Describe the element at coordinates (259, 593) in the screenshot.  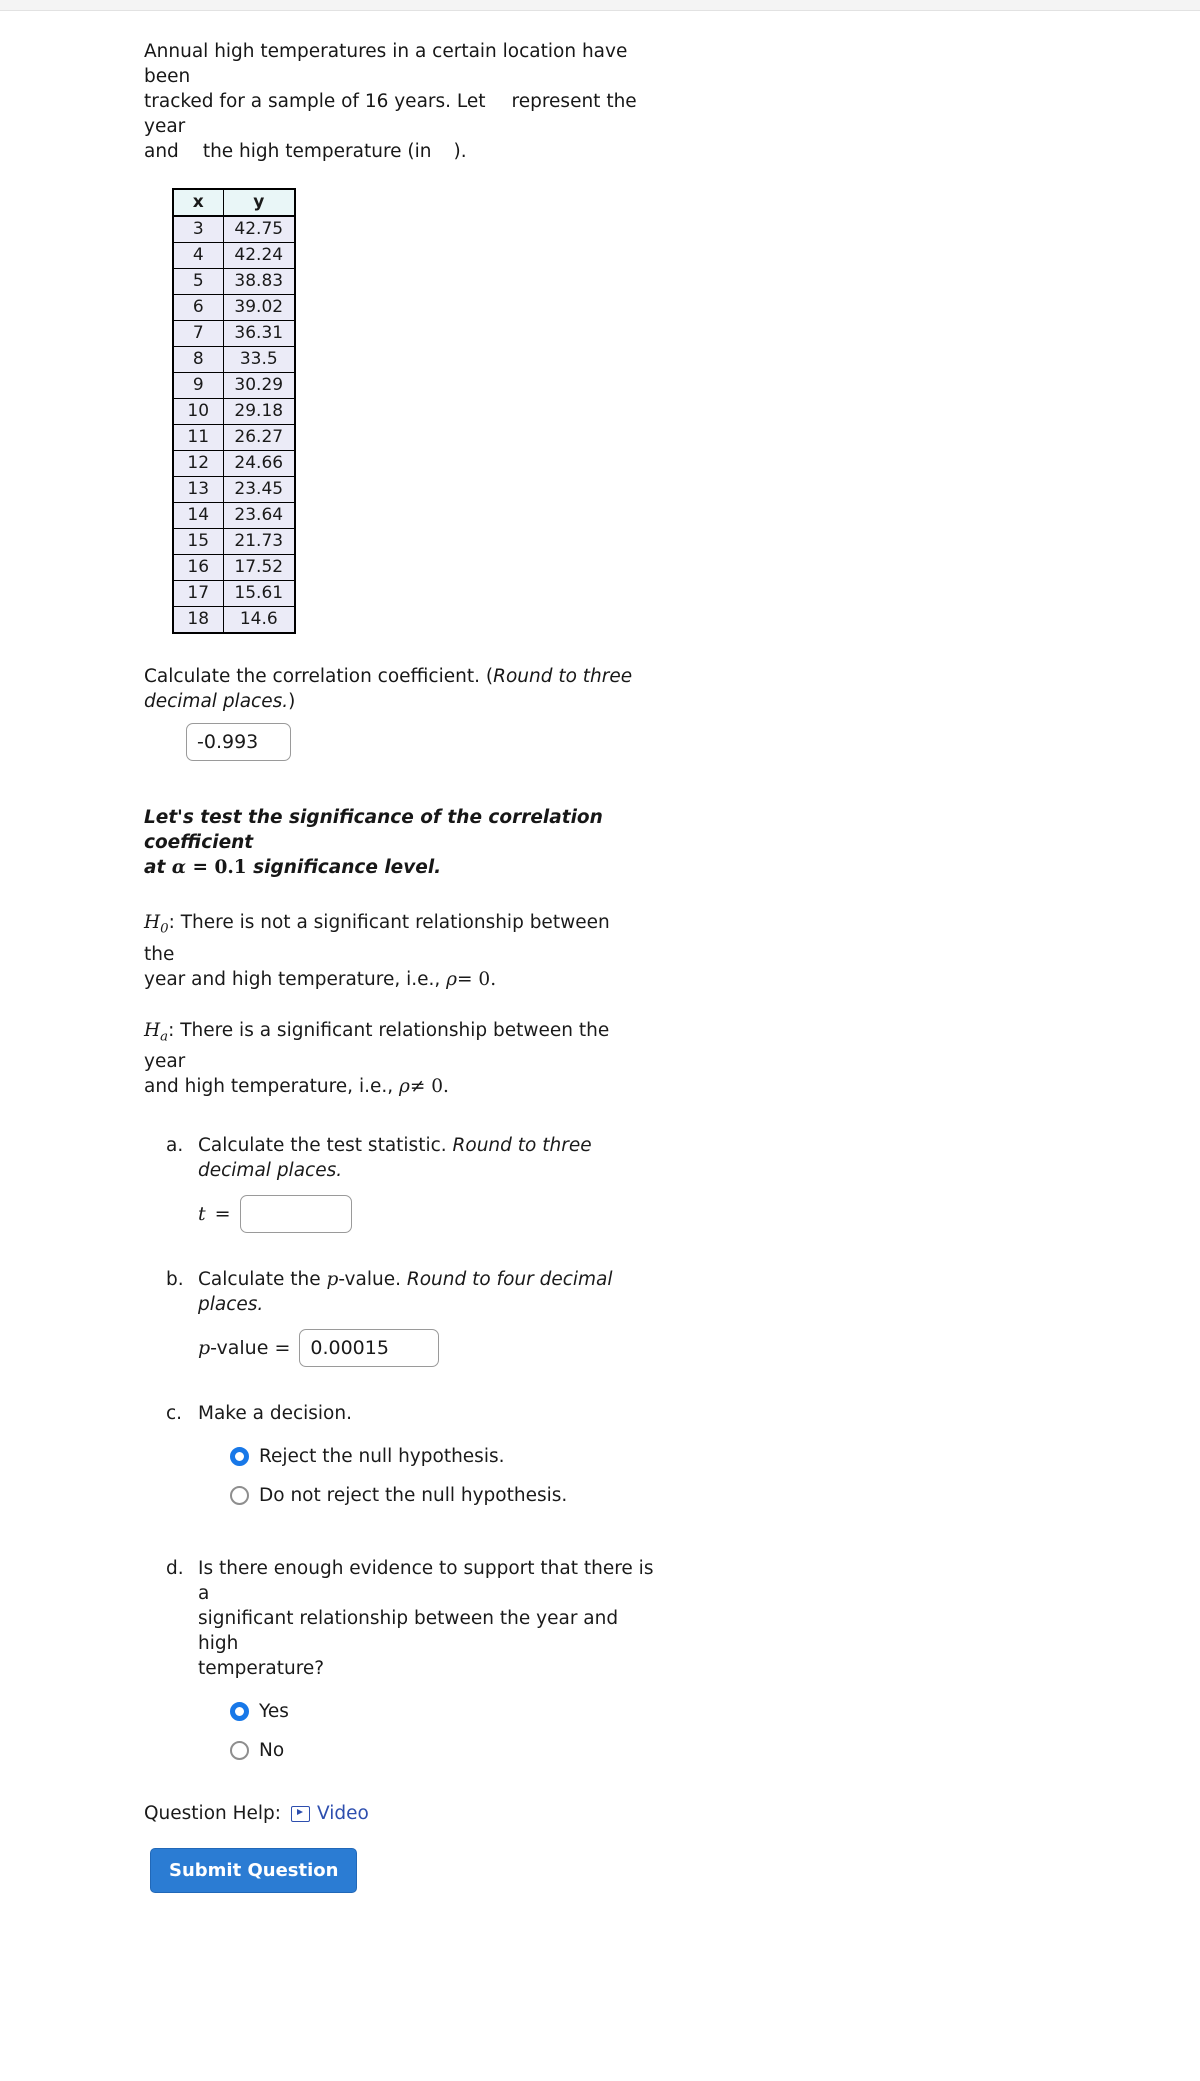
I see `cell-y: 15.61` at that location.